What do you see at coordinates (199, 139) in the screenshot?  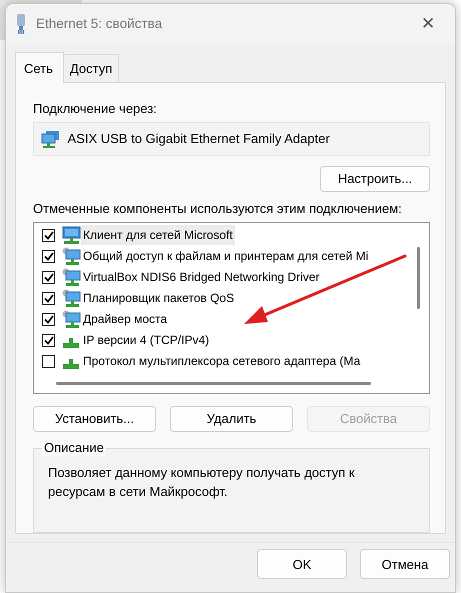 I see `adapter-name: ASIX USB to Gigabit Ethernet Family Adapter` at bounding box center [199, 139].